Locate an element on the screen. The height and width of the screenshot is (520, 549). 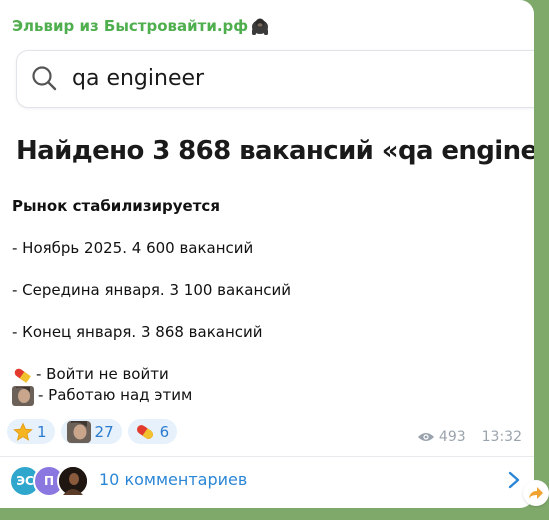
reaction-star: 1 is located at coordinates (31, 431).